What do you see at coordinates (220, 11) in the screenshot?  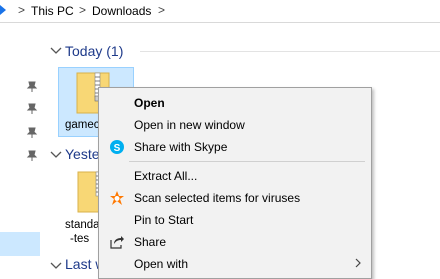 I see `address-bar: > This PC > Downloads >` at bounding box center [220, 11].